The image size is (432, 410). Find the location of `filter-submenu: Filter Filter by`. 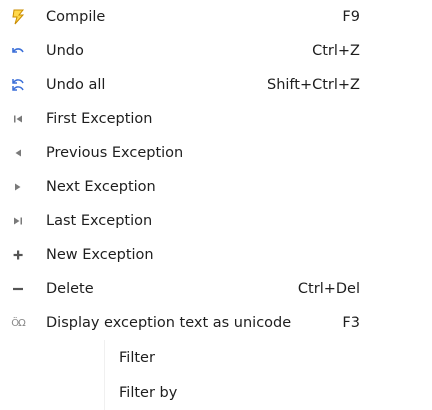

filter-submenu: Filter Filter by is located at coordinates (204, 375).